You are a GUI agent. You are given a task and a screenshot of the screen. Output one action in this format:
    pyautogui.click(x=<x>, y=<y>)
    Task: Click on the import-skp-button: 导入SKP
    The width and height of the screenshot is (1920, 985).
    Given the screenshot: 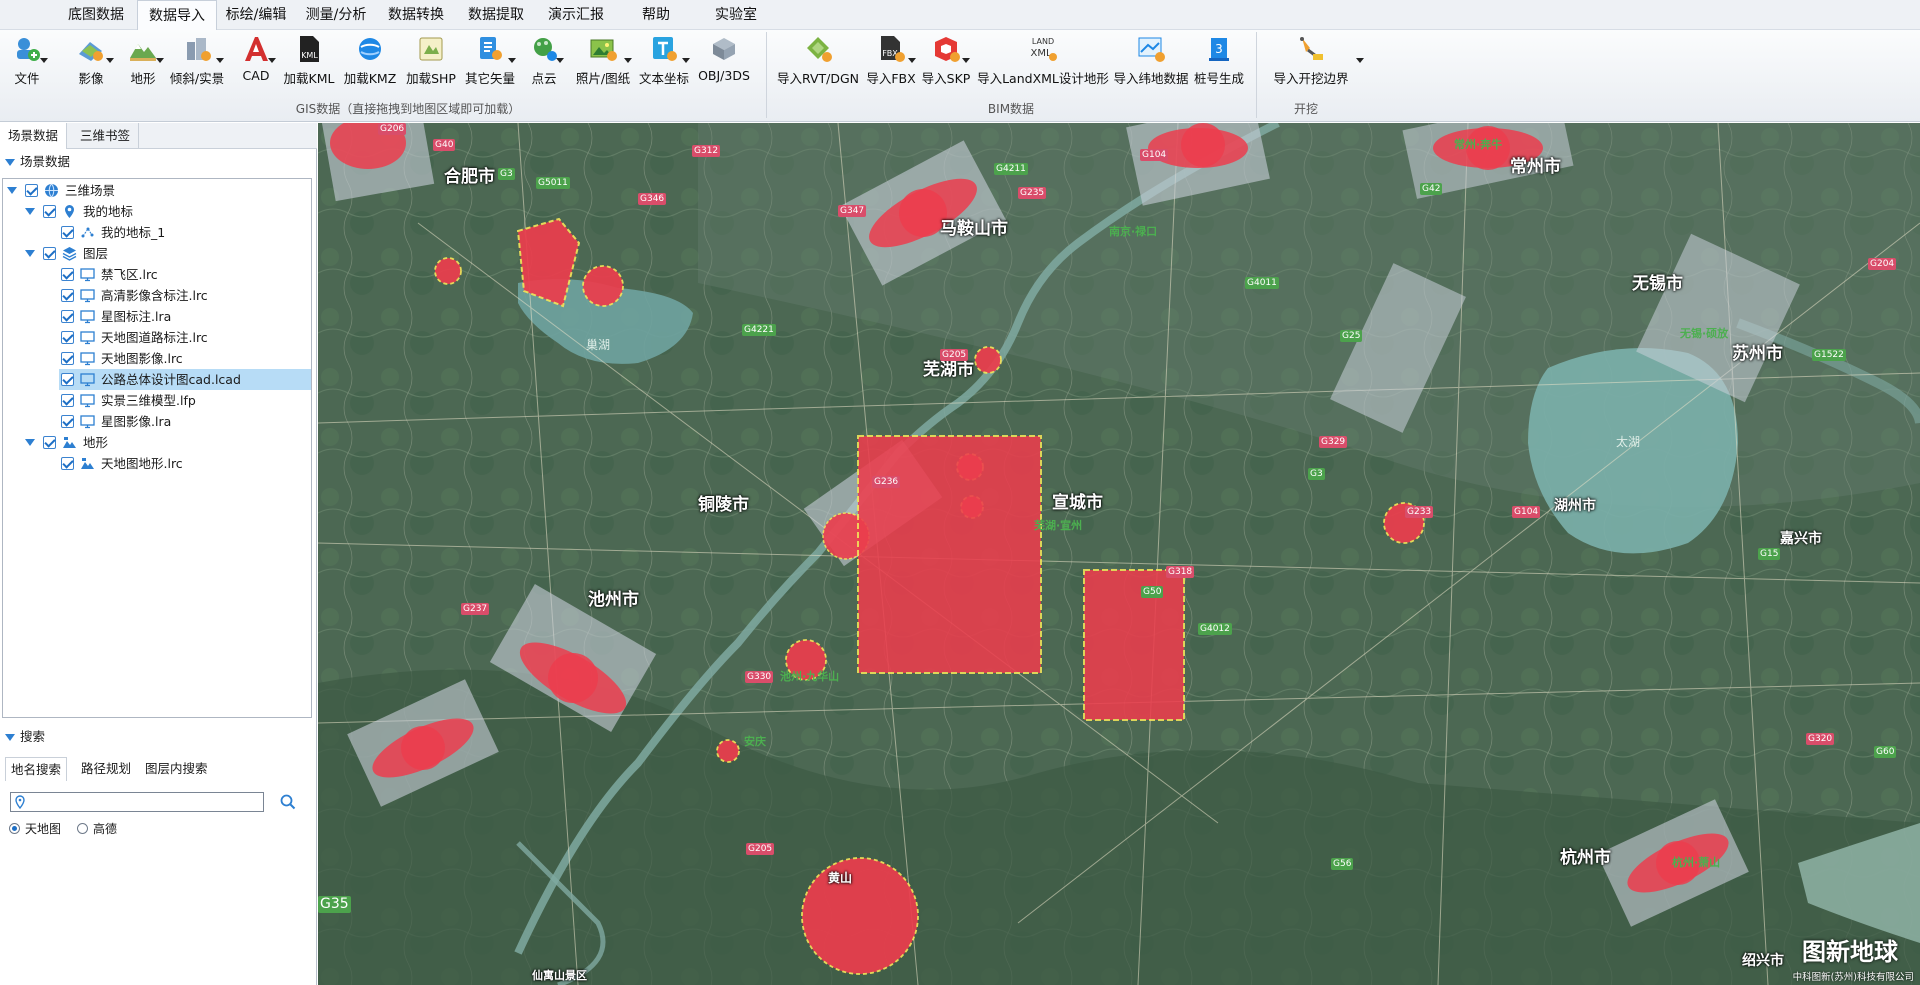 What is the action you would take?
    pyautogui.click(x=946, y=63)
    